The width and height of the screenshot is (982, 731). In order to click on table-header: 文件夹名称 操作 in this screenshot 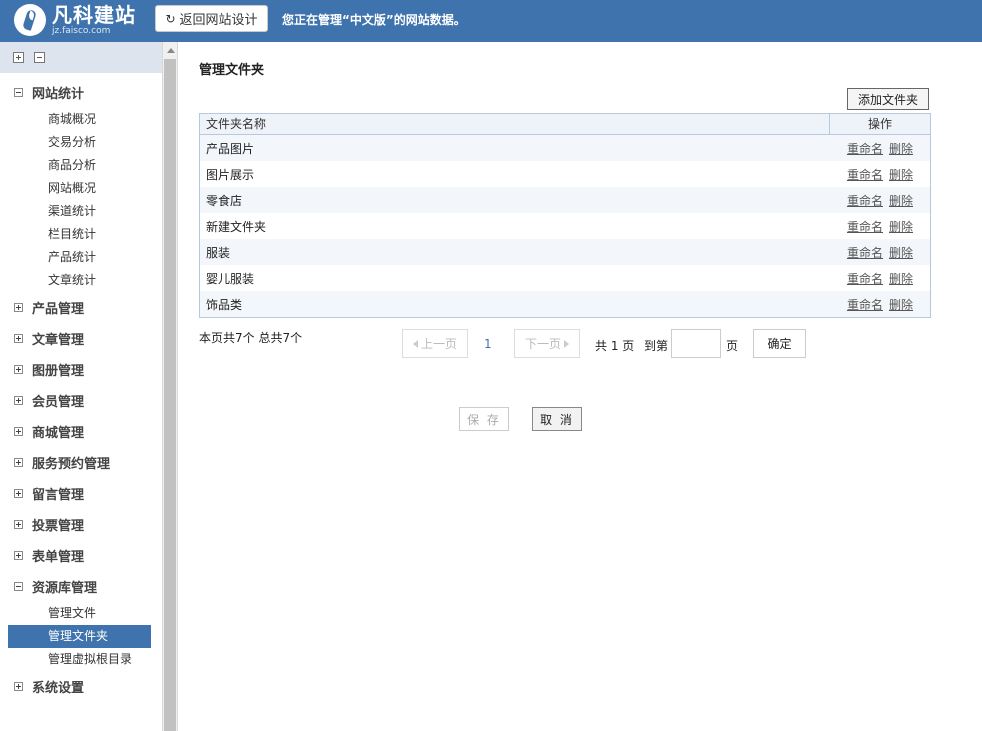, I will do `click(565, 124)`.